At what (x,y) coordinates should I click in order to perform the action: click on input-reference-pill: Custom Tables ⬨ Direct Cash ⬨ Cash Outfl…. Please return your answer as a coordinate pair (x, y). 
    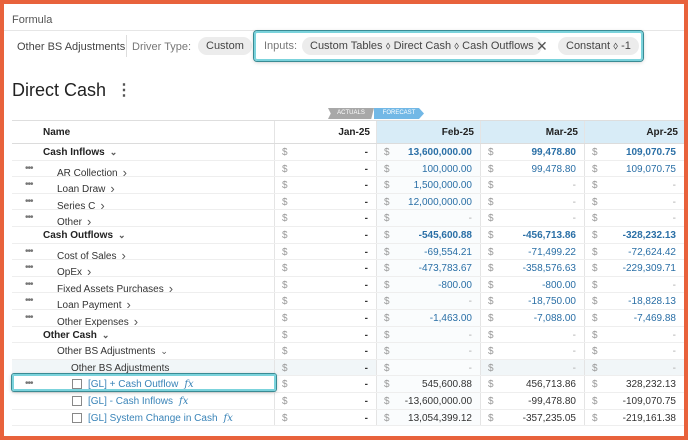
    Looking at the image, I should click on (422, 46).